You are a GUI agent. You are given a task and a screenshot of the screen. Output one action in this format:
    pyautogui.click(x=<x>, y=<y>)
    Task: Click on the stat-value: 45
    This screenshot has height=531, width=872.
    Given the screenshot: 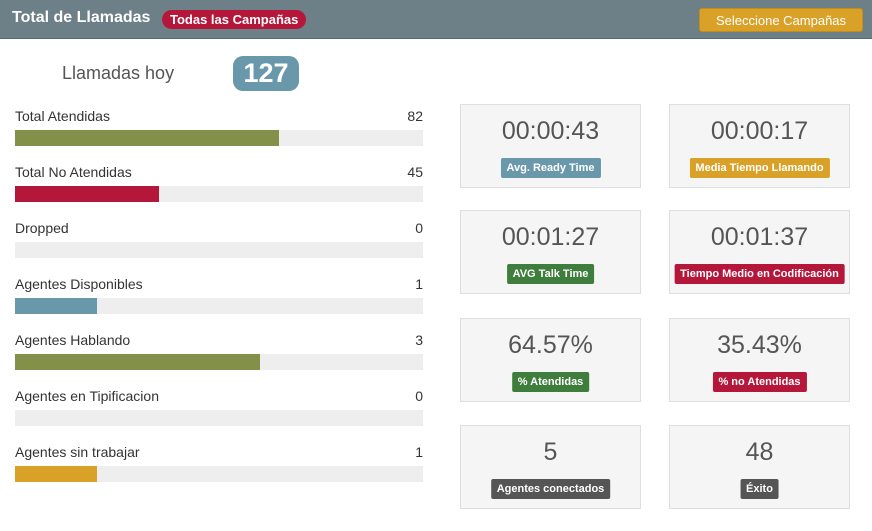 What is the action you would take?
    pyautogui.click(x=415, y=172)
    